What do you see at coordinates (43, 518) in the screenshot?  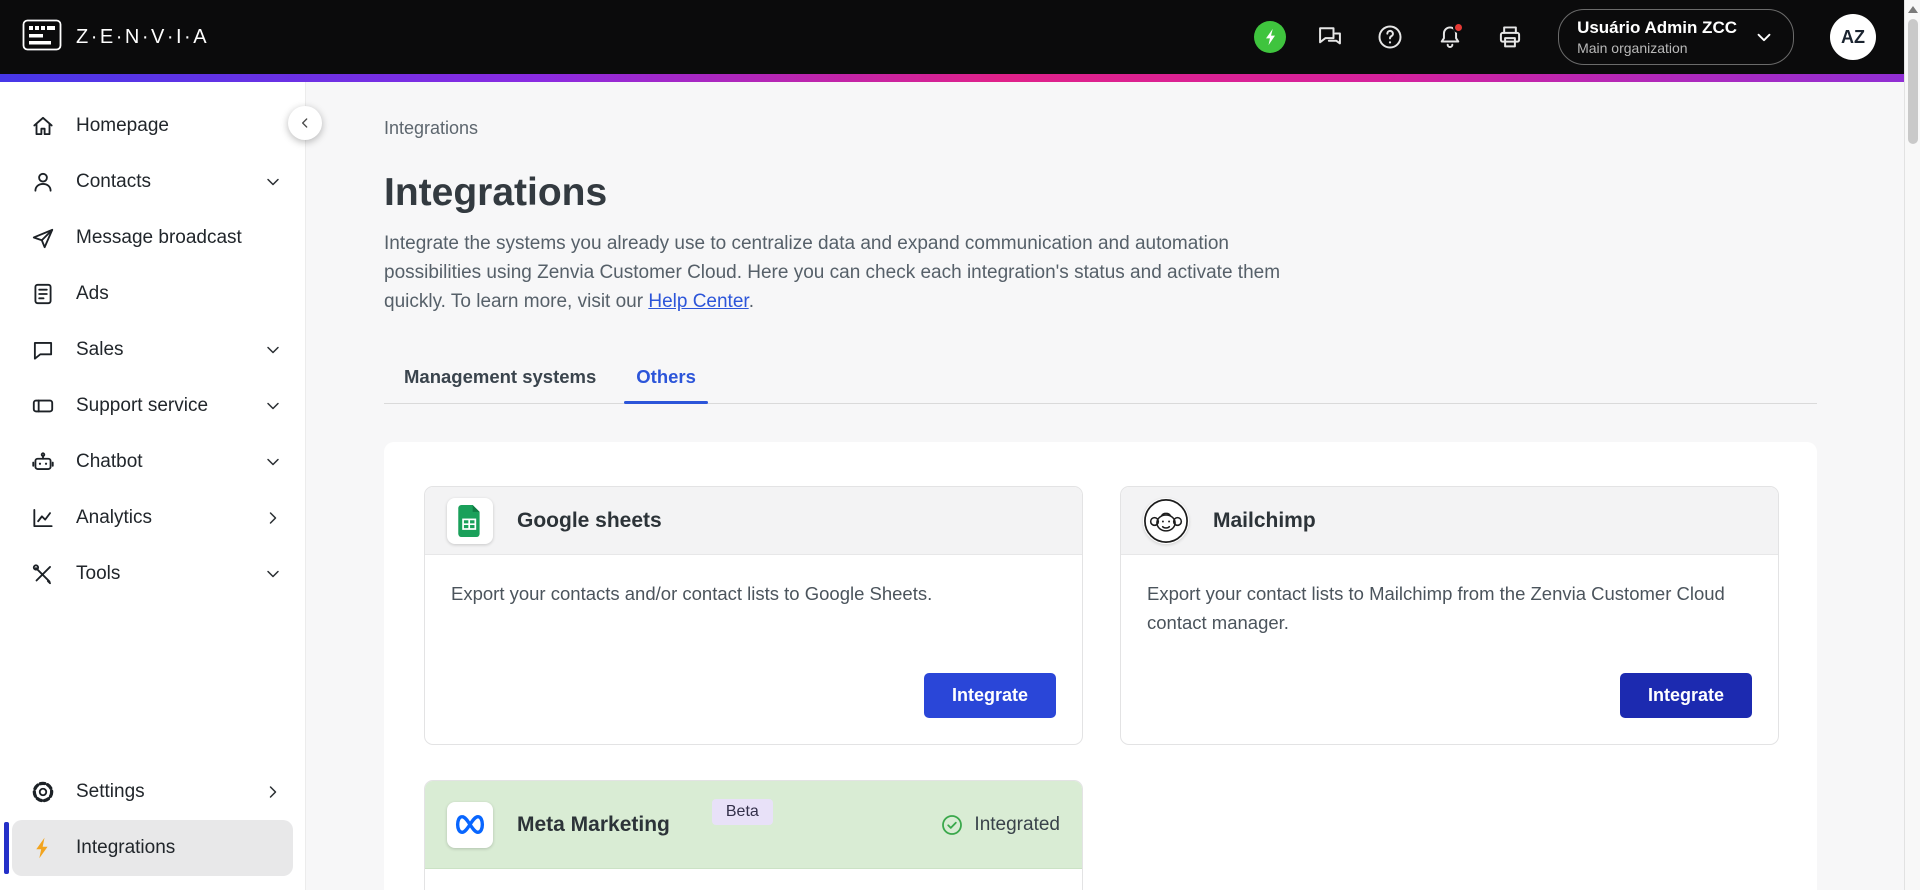 I see `line-chart-icon` at bounding box center [43, 518].